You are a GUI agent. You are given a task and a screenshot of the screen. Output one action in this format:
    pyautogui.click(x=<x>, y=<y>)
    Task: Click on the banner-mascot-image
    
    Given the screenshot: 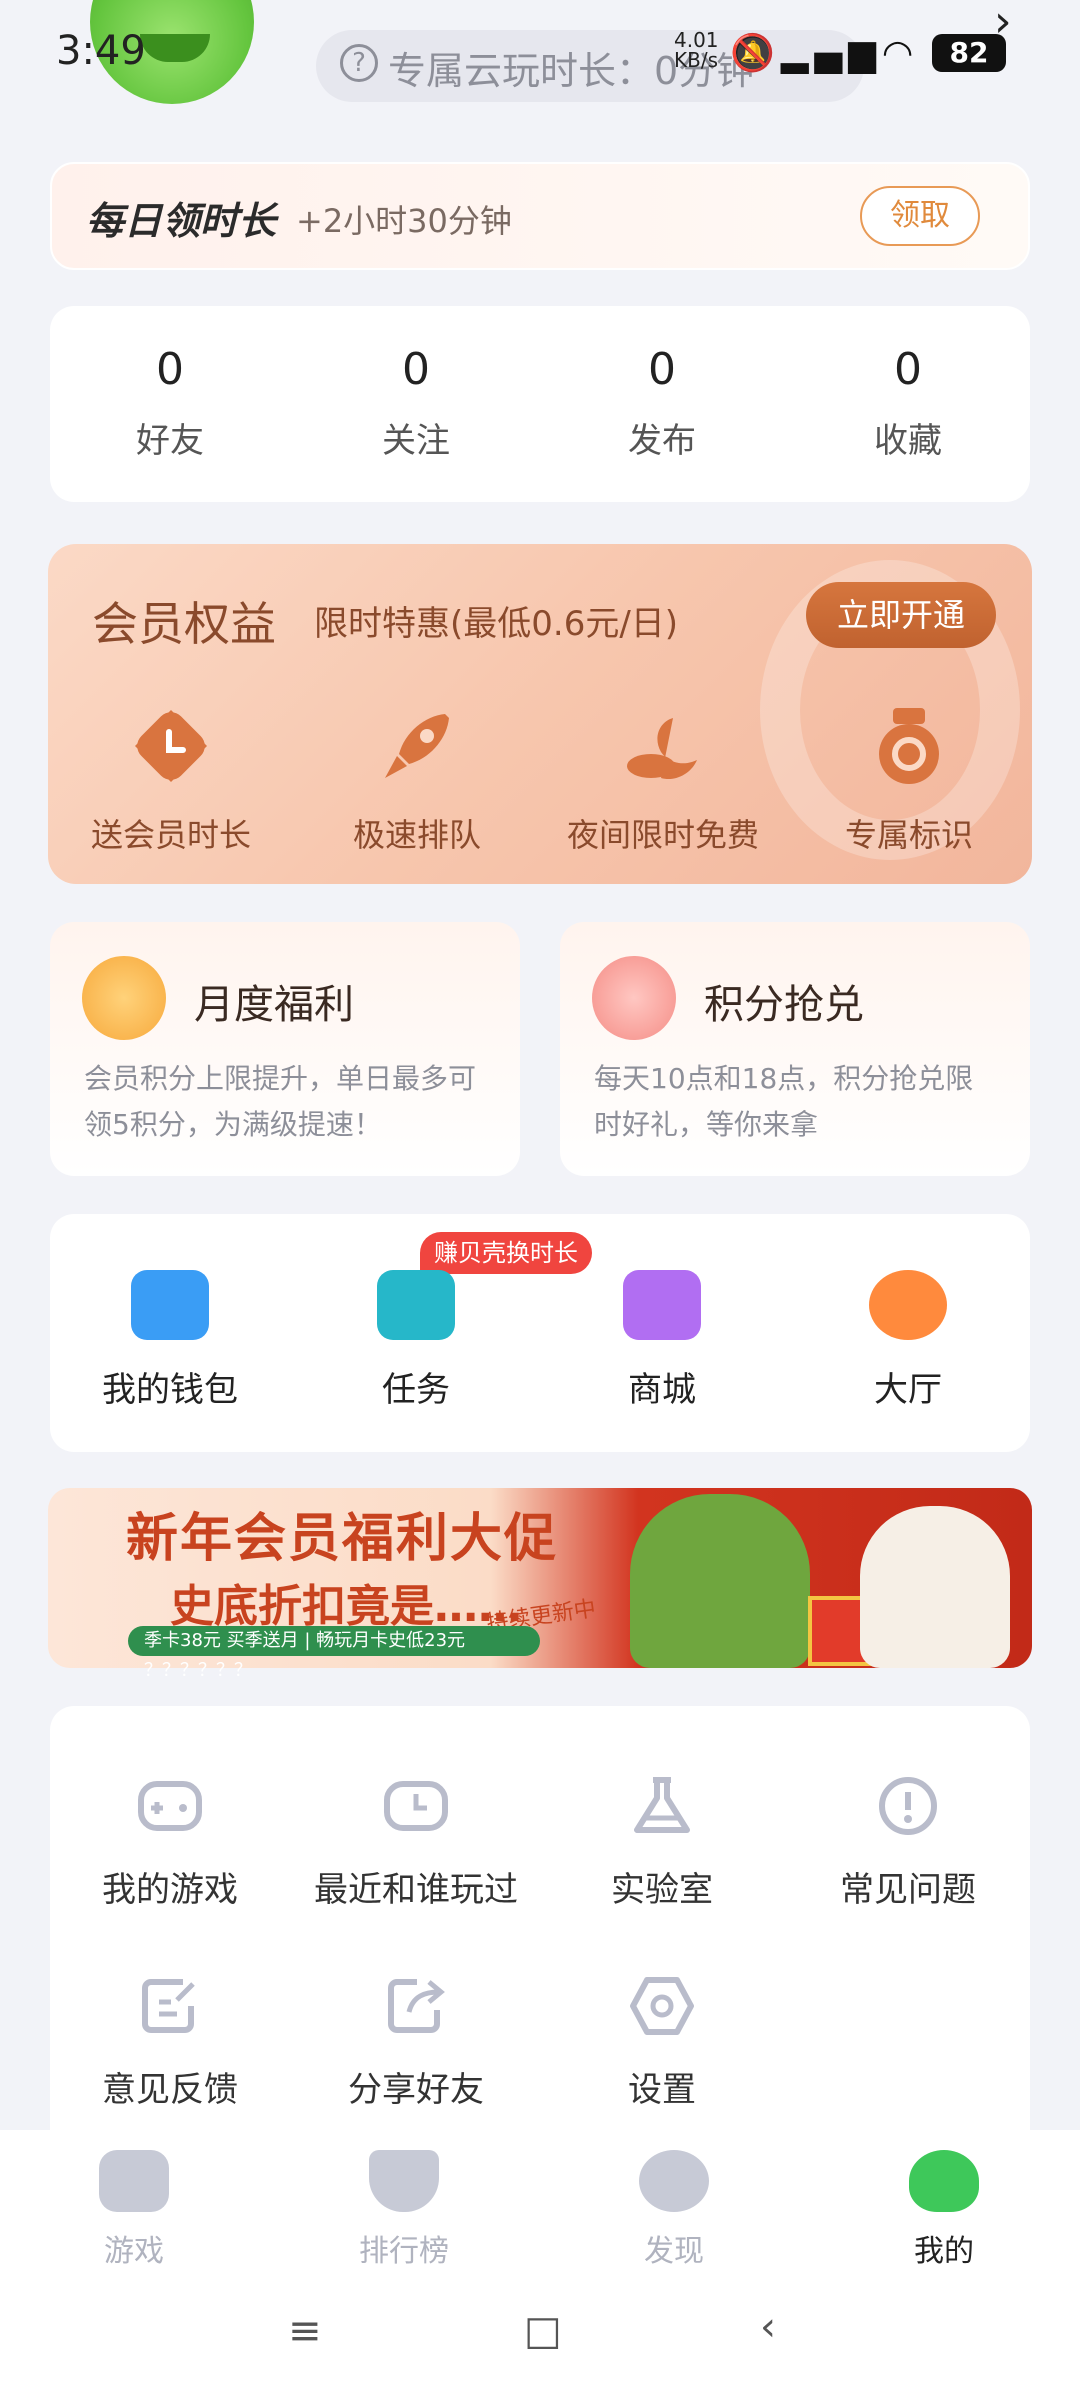 What is the action you would take?
    pyautogui.click(x=935, y=1587)
    